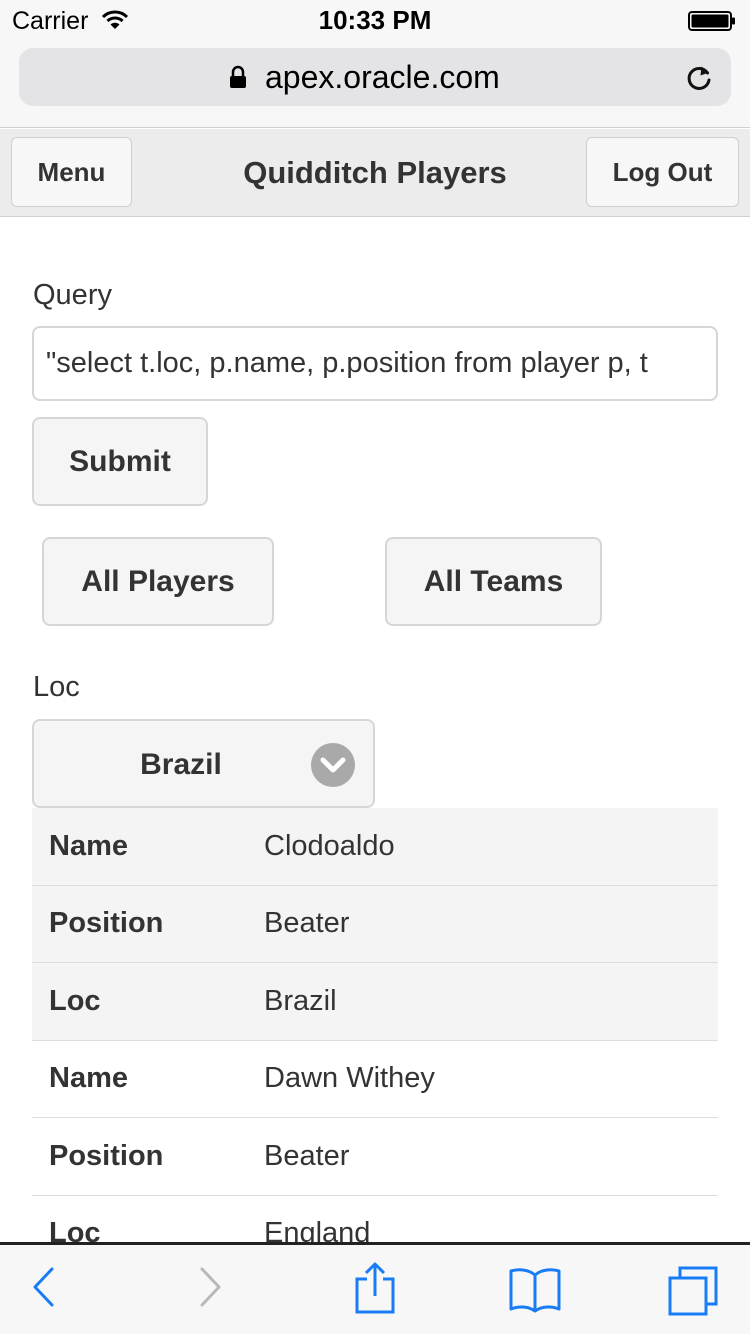 This screenshot has width=750, height=1334. Describe the element at coordinates (238, 76) in the screenshot. I see `lock-icon` at that location.